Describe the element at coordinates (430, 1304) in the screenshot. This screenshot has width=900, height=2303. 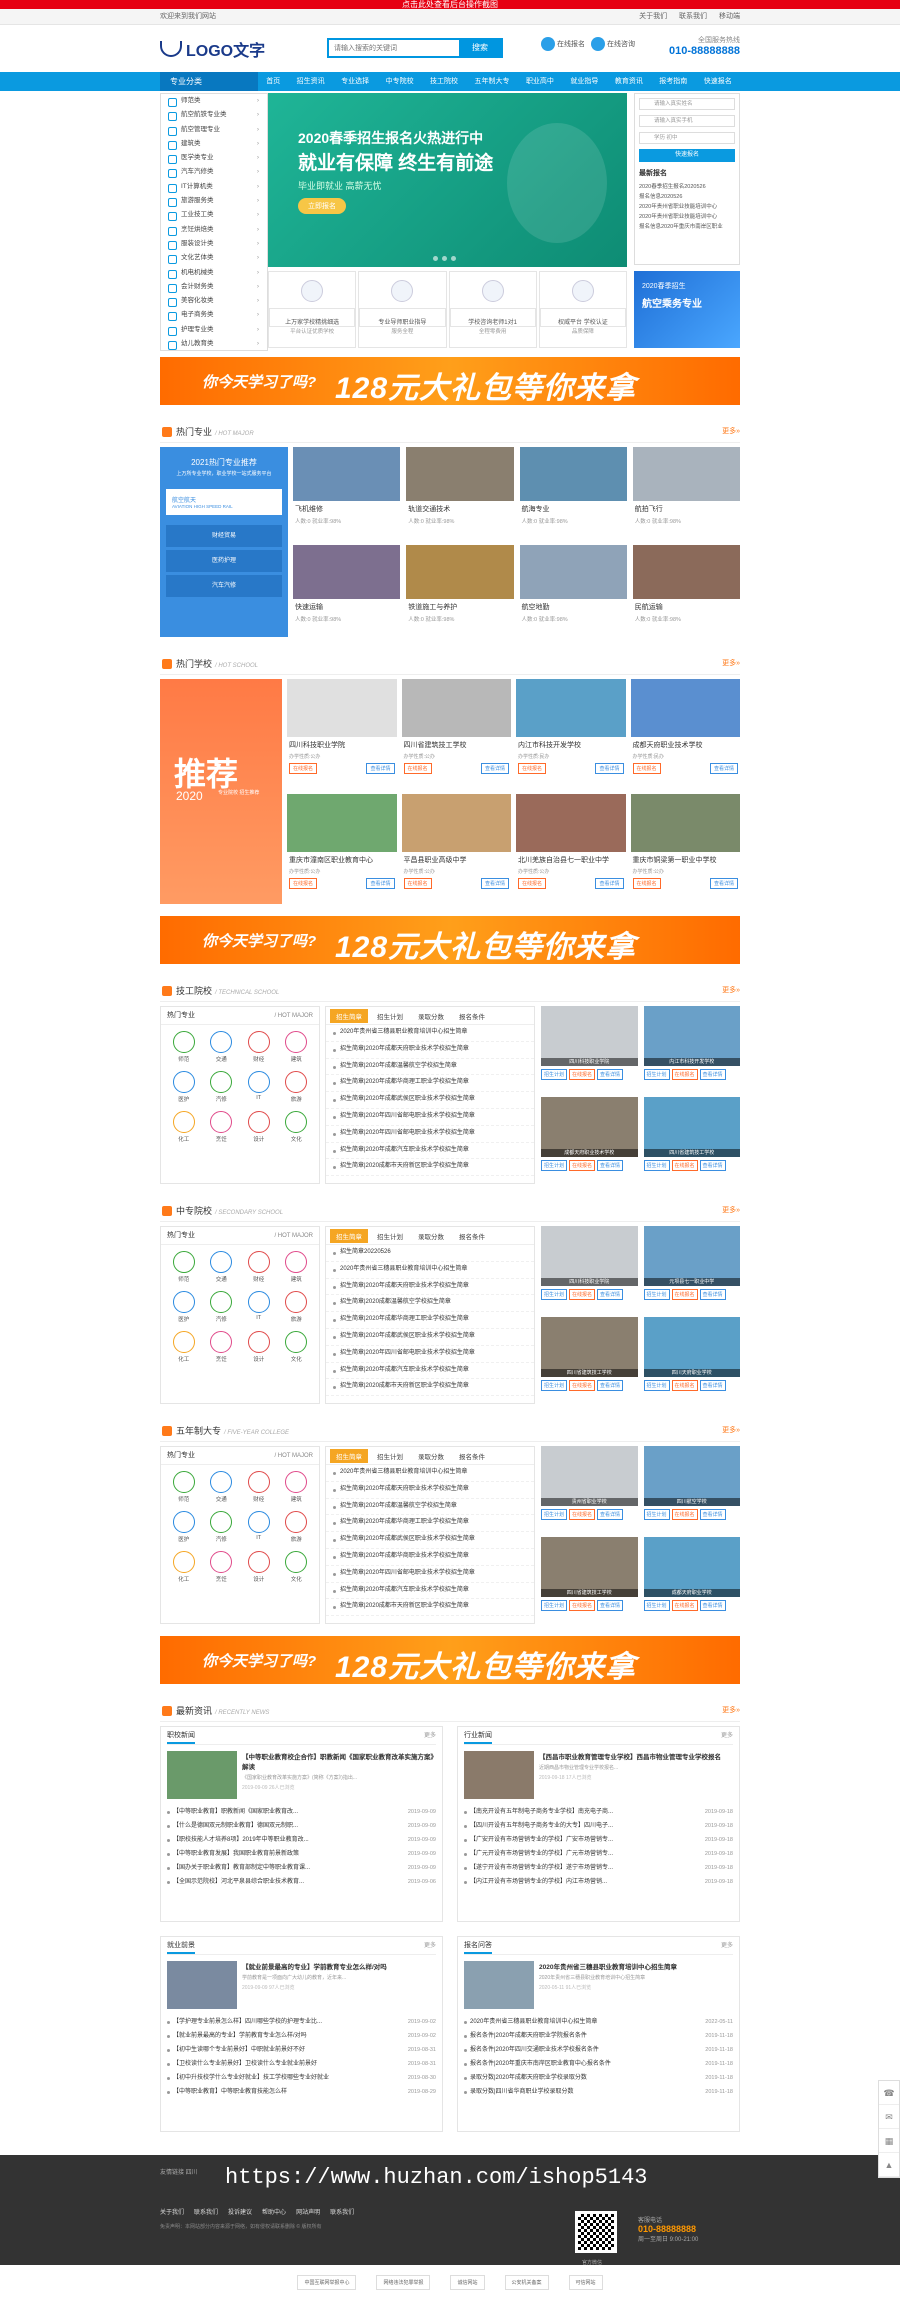
I see `list-item: 招生简章|2020成都温馨航空学校招生简章` at that location.